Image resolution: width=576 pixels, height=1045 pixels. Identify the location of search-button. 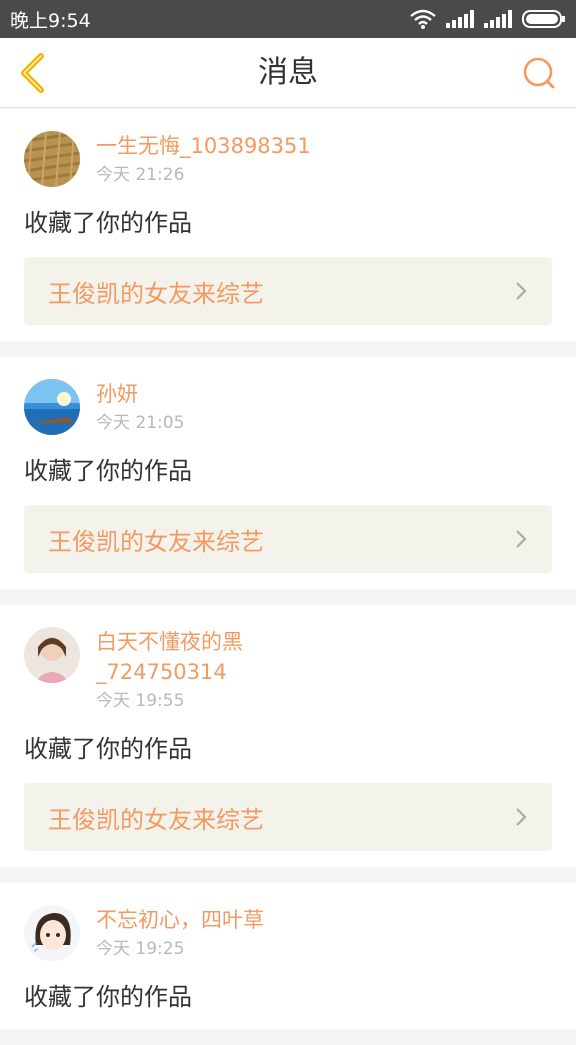
(539, 73).